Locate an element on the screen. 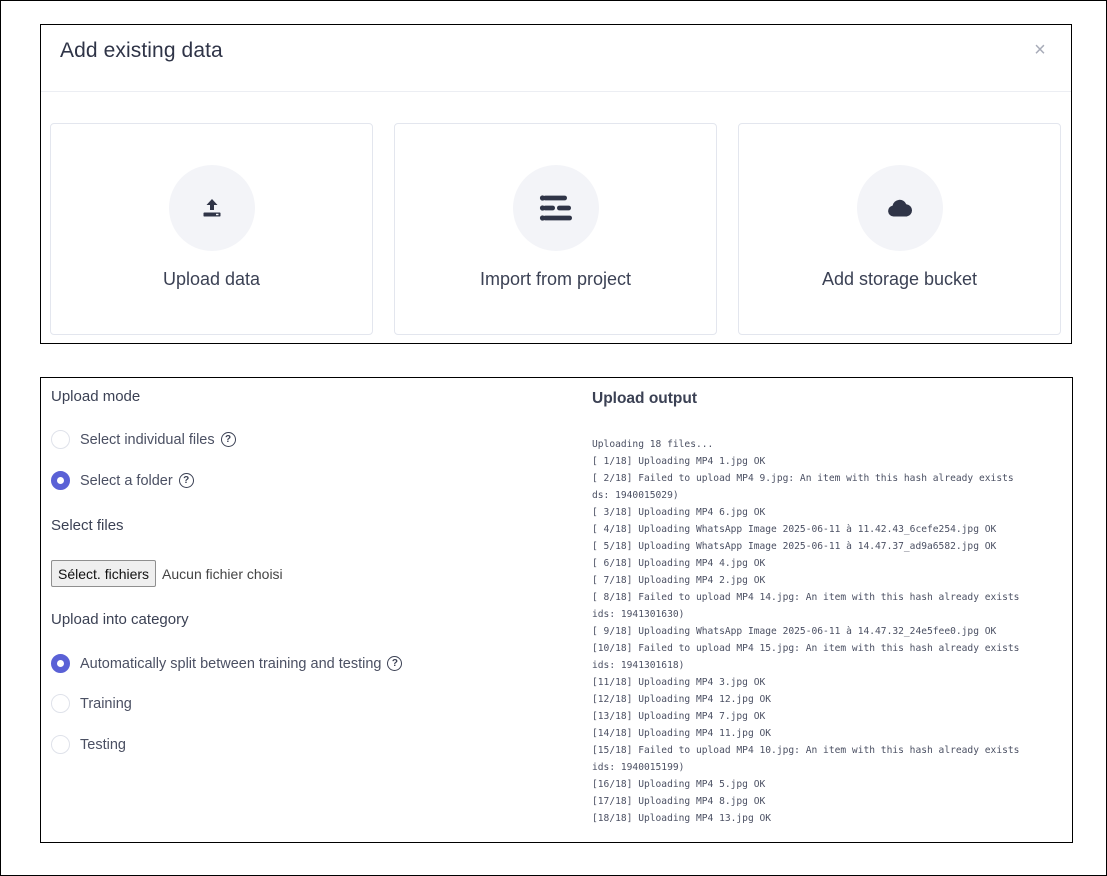 The height and width of the screenshot is (876, 1107). select-files-heading: Select files is located at coordinates (87, 525).